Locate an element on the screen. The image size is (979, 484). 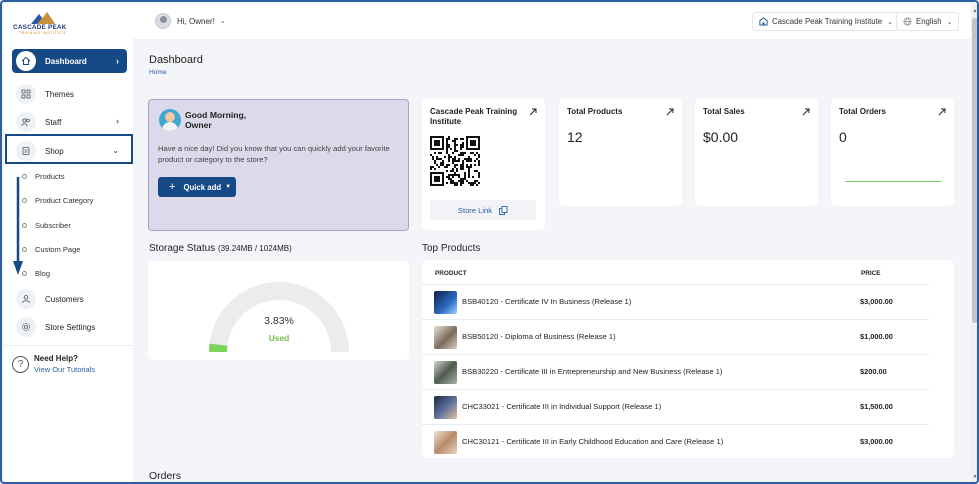
stat-label: Total Products is located at coordinates (595, 111).